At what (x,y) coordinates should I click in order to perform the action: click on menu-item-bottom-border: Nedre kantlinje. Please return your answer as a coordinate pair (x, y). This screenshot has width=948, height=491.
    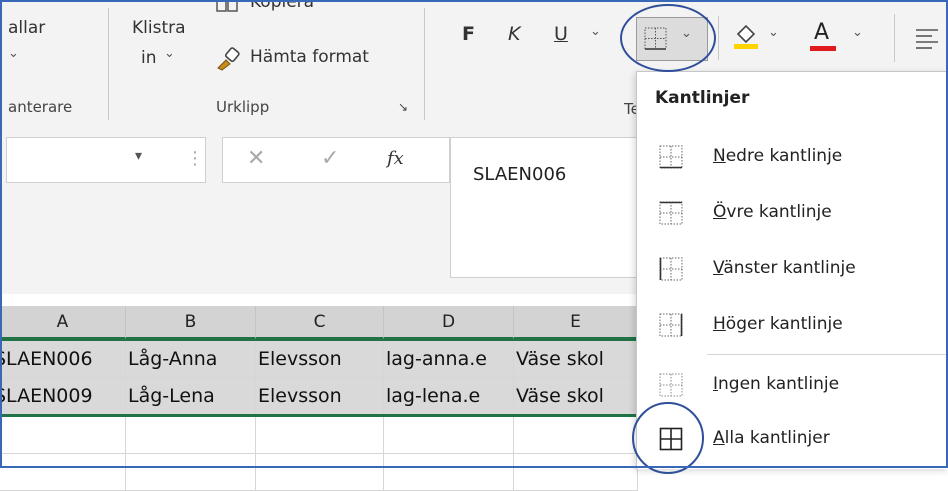
    Looking at the image, I should click on (792, 157).